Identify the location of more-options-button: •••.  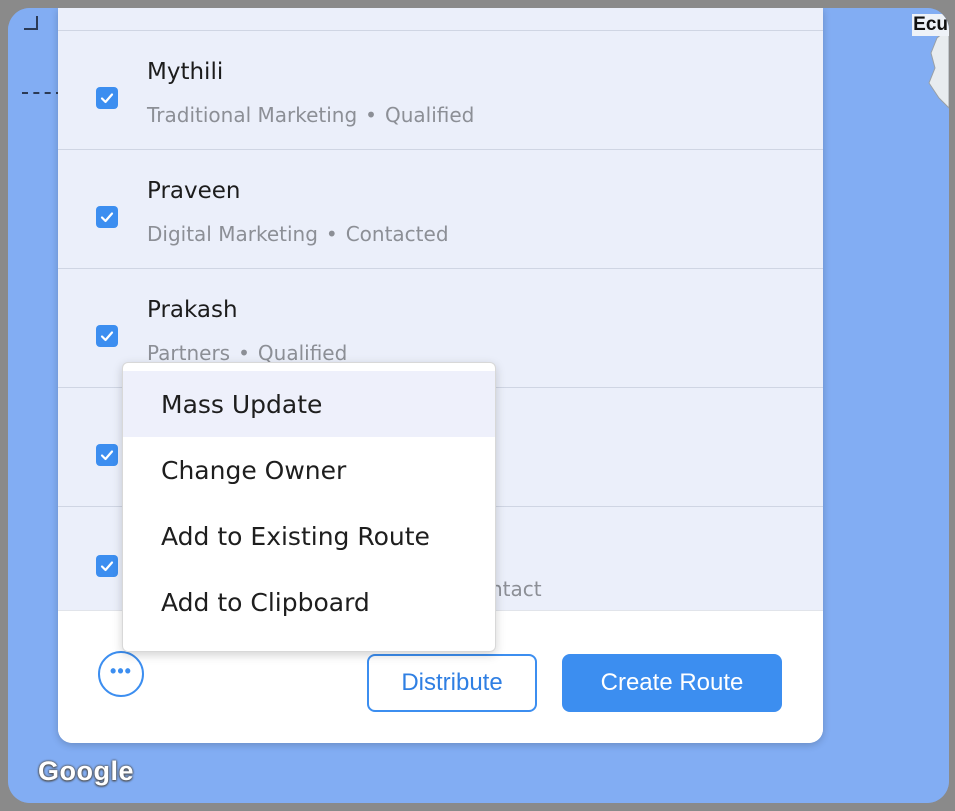
(121, 674).